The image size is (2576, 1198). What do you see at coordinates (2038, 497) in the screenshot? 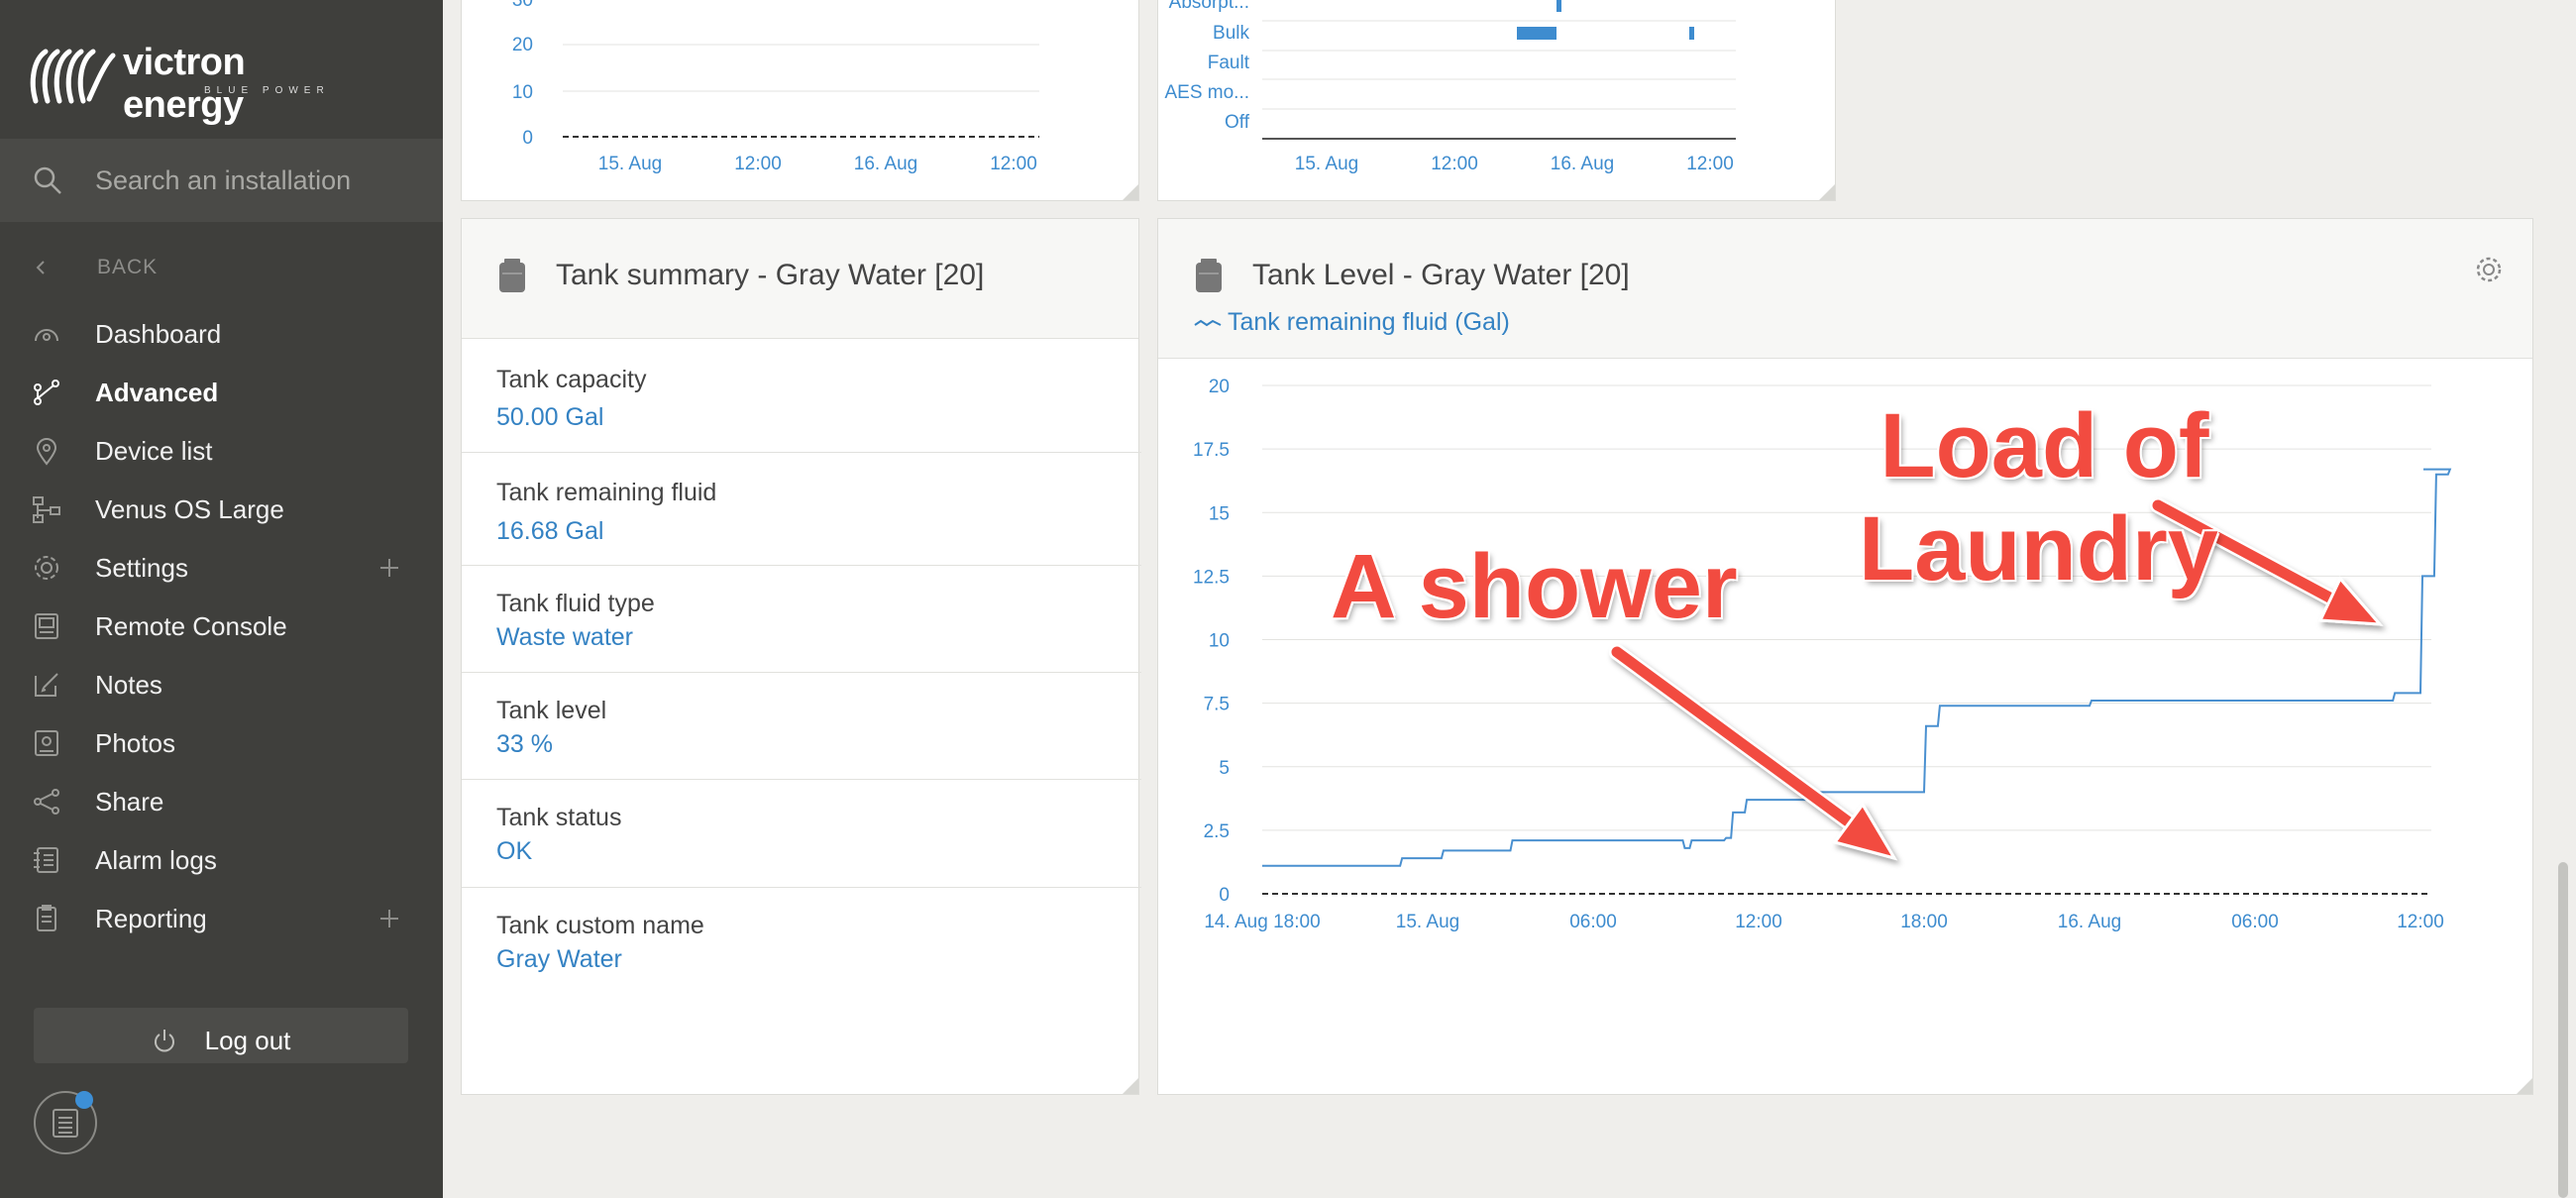
I see `annotation-laundry: Load of Laundry` at bounding box center [2038, 497].